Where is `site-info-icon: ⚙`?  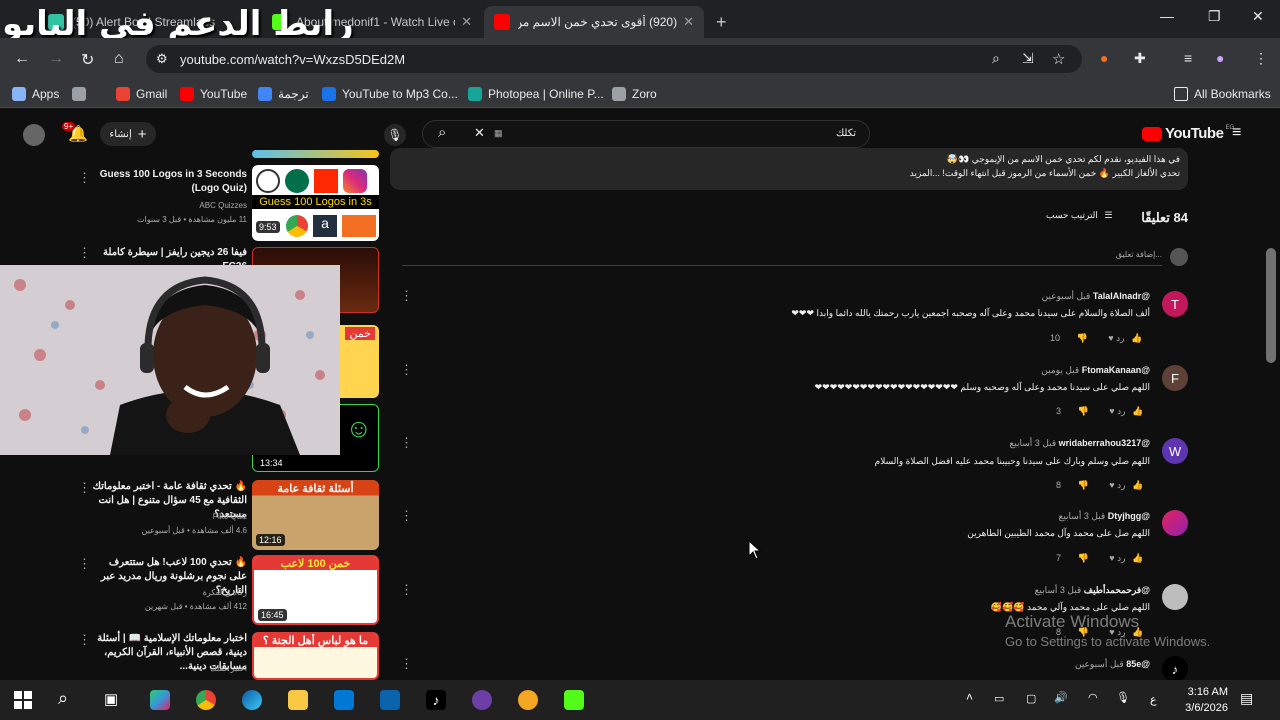 site-info-icon: ⚙ is located at coordinates (162, 59).